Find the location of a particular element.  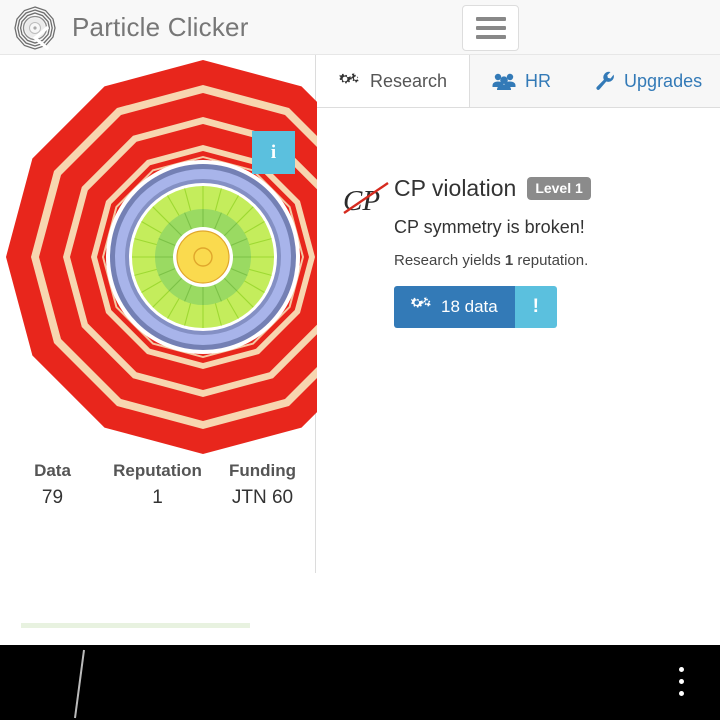

research-yield-prefix: Research yields is located at coordinates (449, 260).